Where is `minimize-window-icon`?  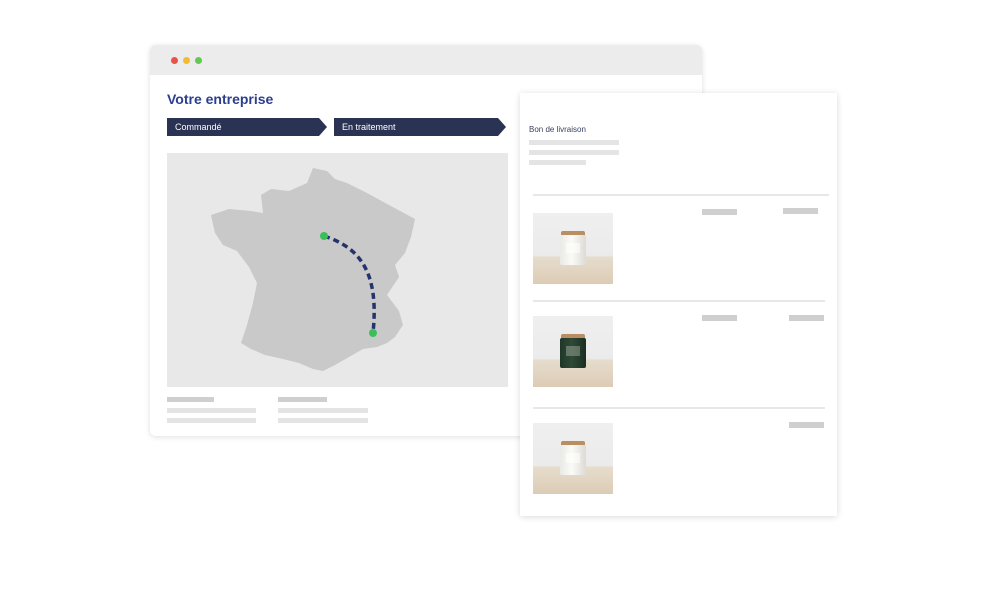
minimize-window-icon is located at coordinates (186, 60).